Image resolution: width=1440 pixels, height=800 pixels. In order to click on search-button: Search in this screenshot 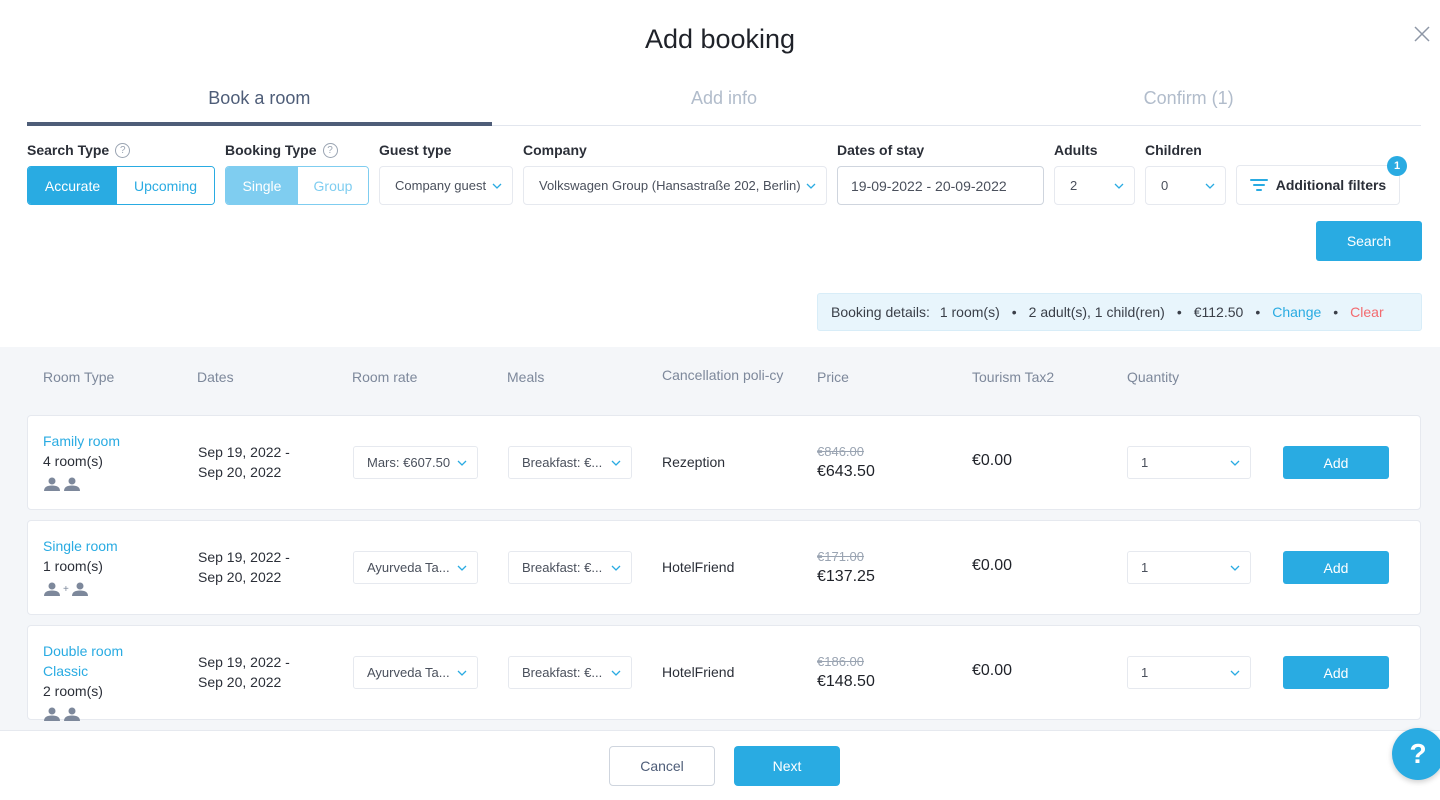, I will do `click(1369, 241)`.